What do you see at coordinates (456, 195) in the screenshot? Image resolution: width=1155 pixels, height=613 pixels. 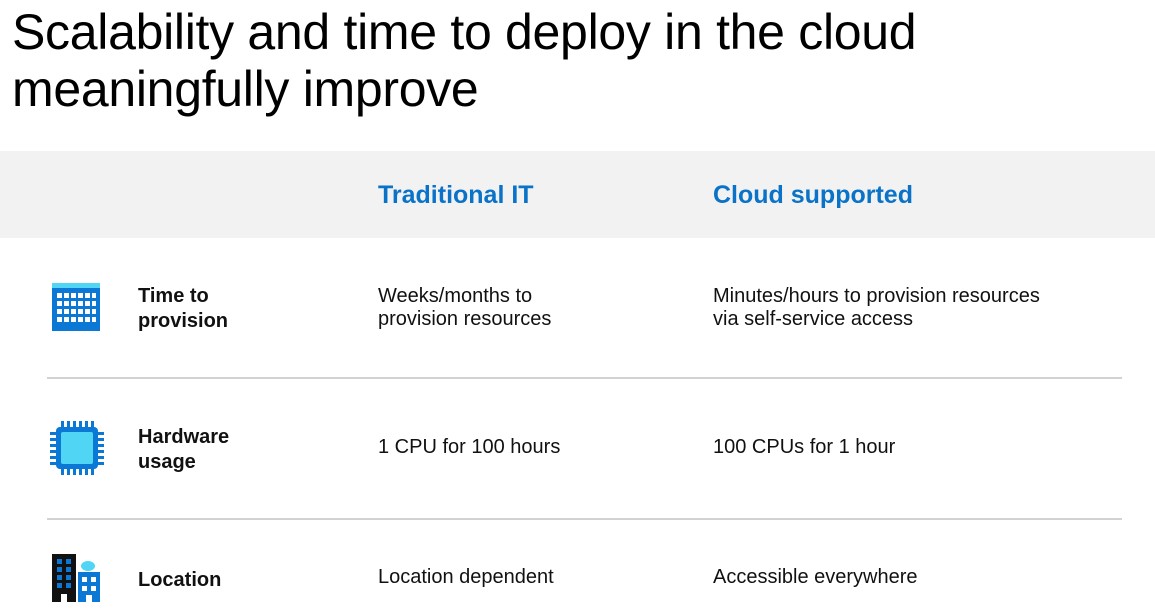 I see `column-header-traditional-it: Traditional IT` at bounding box center [456, 195].